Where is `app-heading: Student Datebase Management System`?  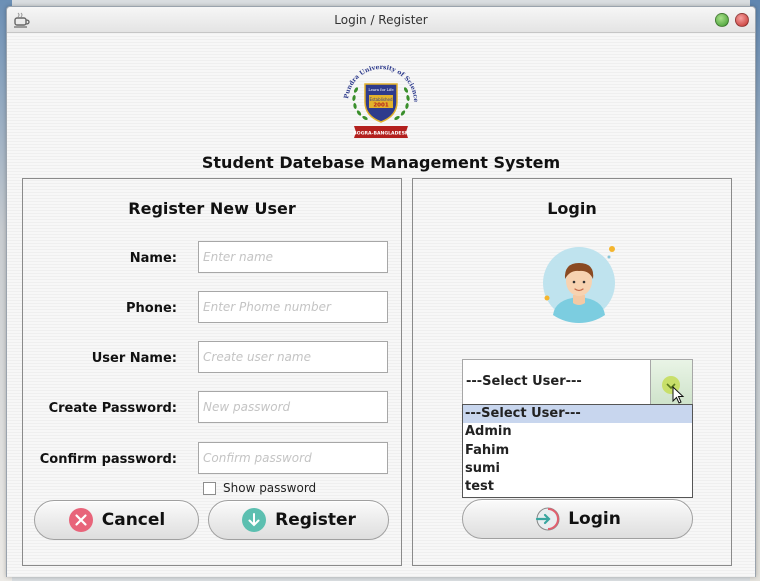
app-heading: Student Datebase Management System is located at coordinates (381, 162).